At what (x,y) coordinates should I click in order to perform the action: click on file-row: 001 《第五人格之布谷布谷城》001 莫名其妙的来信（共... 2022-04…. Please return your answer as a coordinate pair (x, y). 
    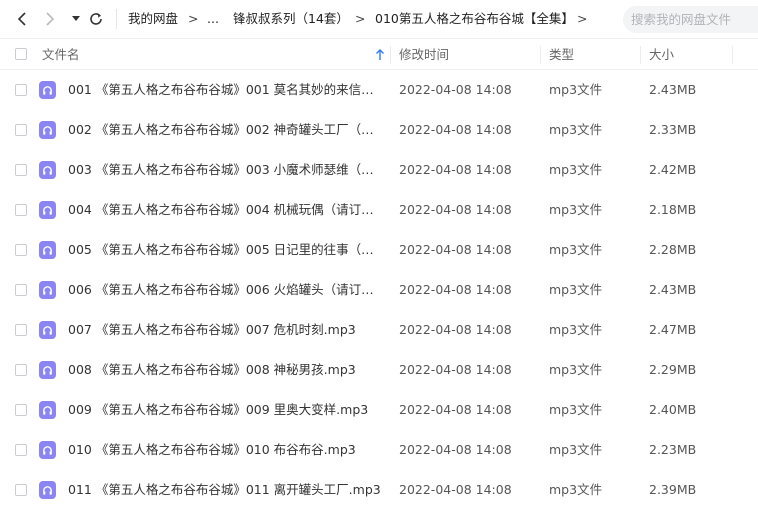
    Looking at the image, I should click on (379, 90).